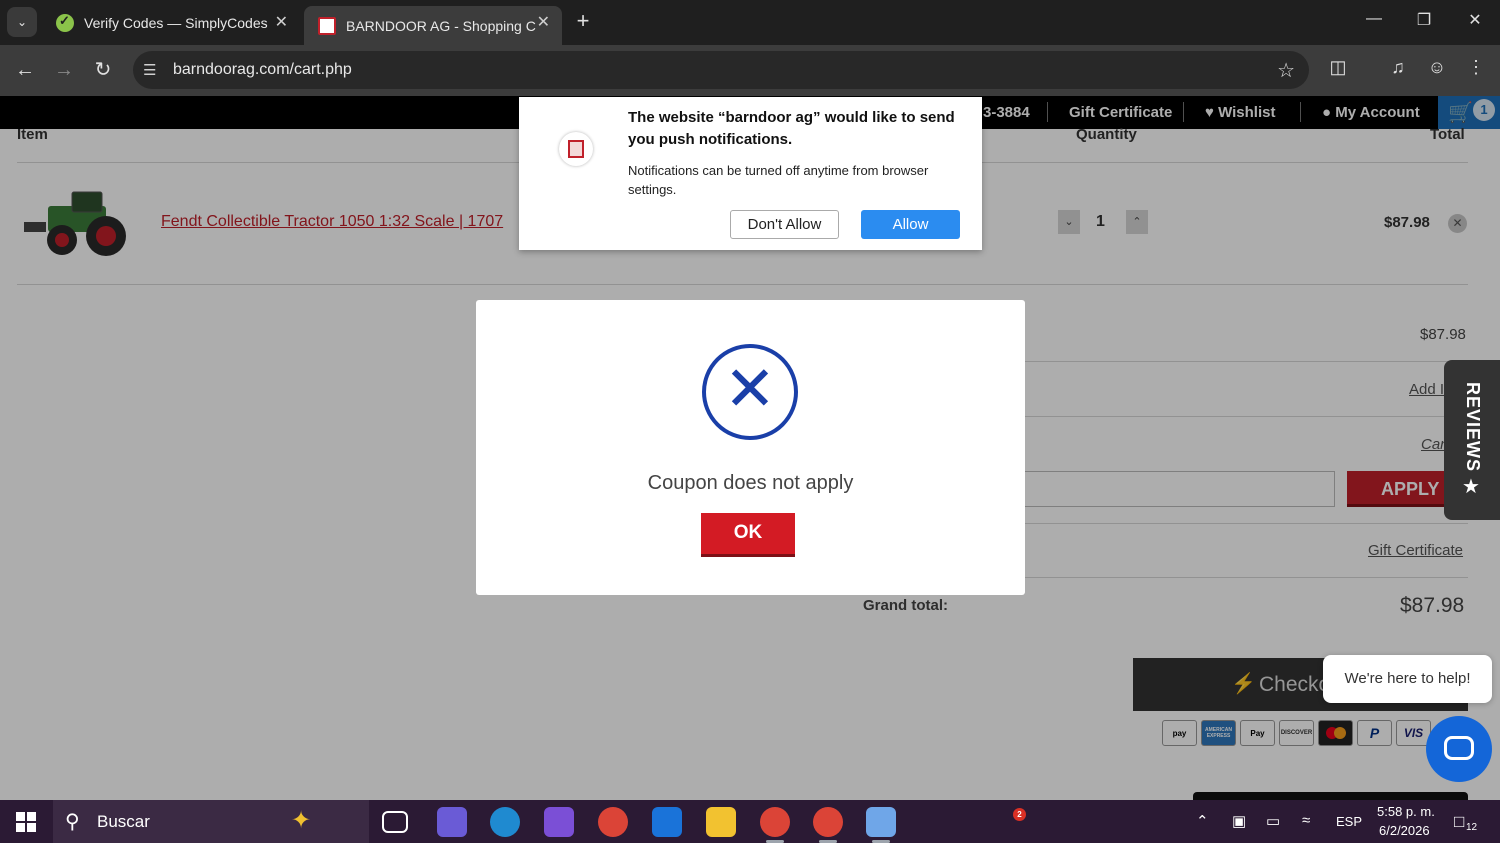 The image size is (1500, 843). I want to click on chat-icon, so click(1459, 748).